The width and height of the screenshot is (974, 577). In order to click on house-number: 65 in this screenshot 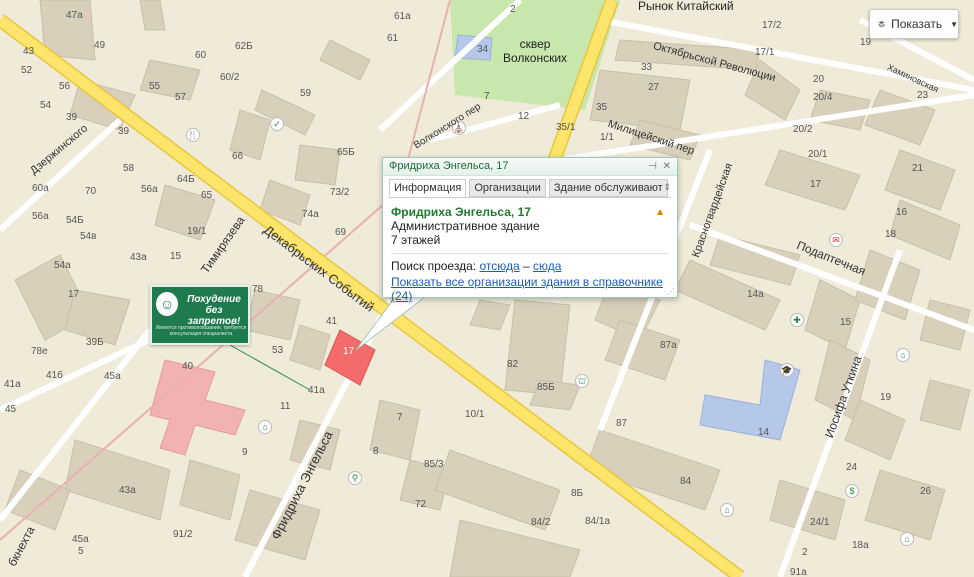, I will do `click(207, 195)`.